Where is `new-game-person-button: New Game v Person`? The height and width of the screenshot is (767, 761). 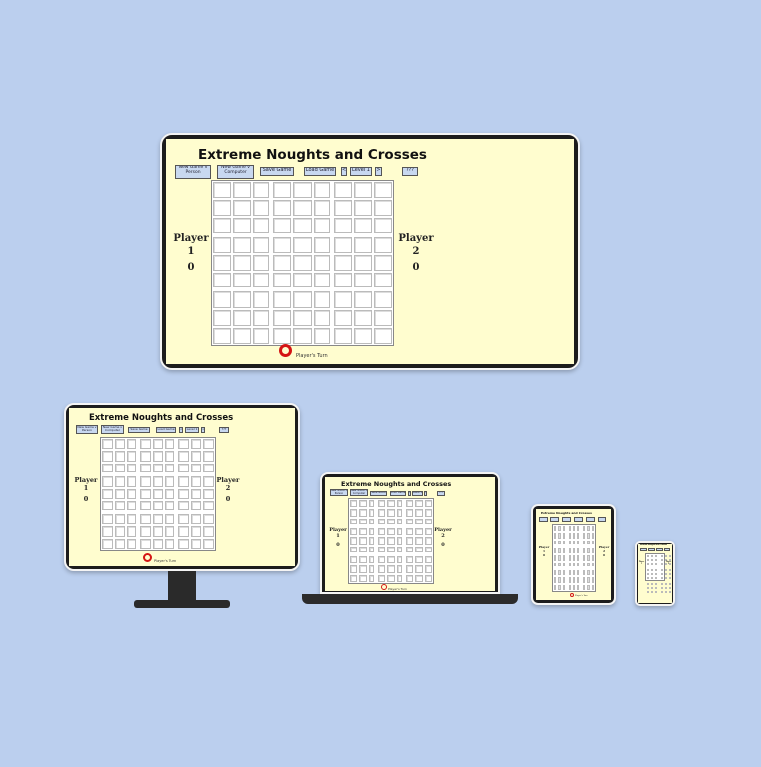
new-game-person-button: New Game v Person is located at coordinates (543, 519).